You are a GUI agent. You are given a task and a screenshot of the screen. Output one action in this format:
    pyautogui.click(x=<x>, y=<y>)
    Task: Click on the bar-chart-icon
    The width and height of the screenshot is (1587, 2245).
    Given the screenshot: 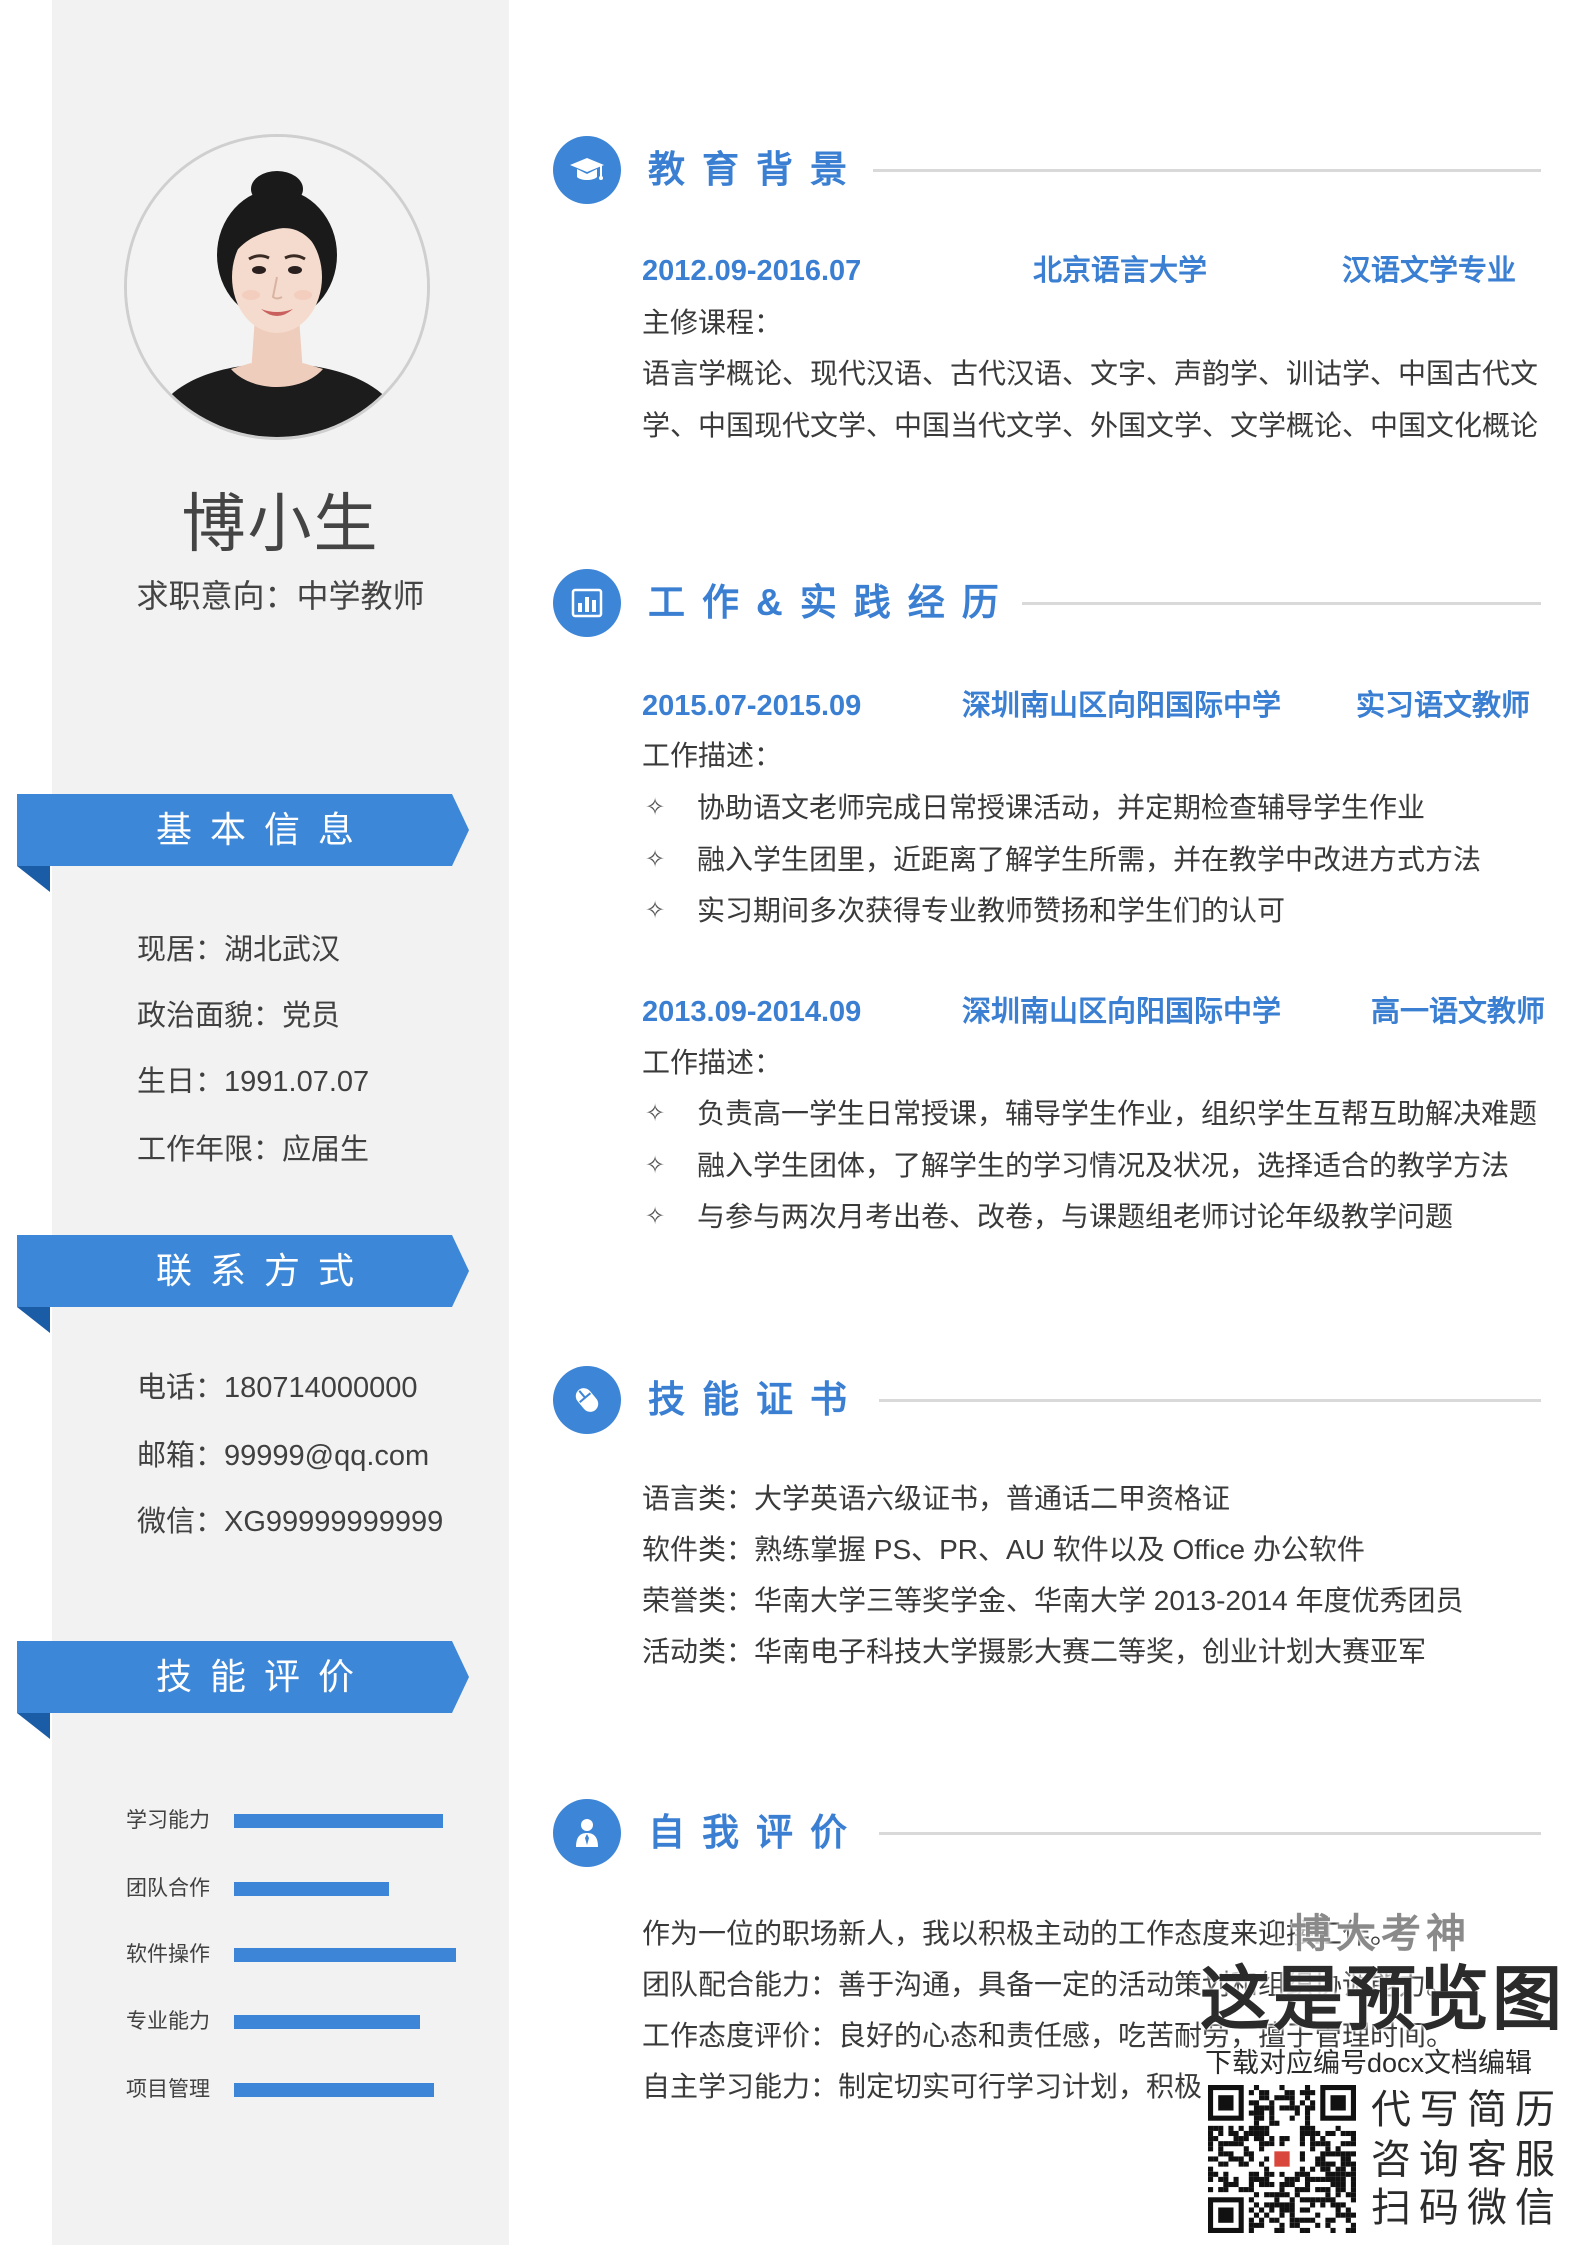 What is the action you would take?
    pyautogui.click(x=587, y=603)
    